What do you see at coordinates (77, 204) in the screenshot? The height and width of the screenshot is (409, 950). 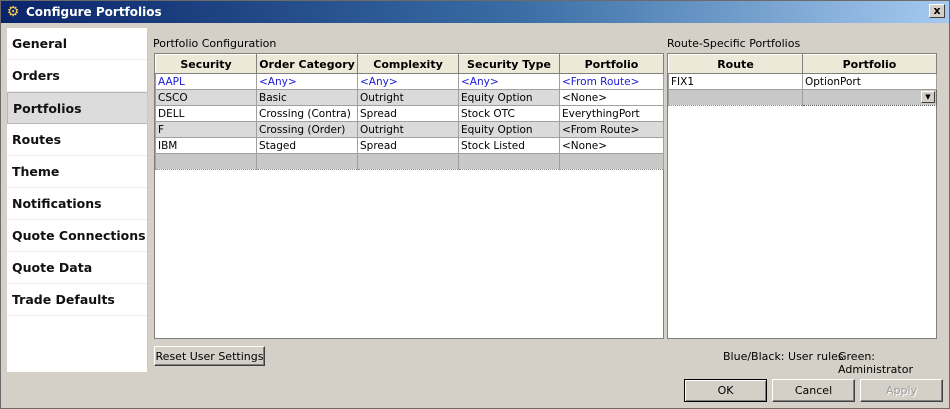 I see `sidebar-item-notifications: Notifications` at bounding box center [77, 204].